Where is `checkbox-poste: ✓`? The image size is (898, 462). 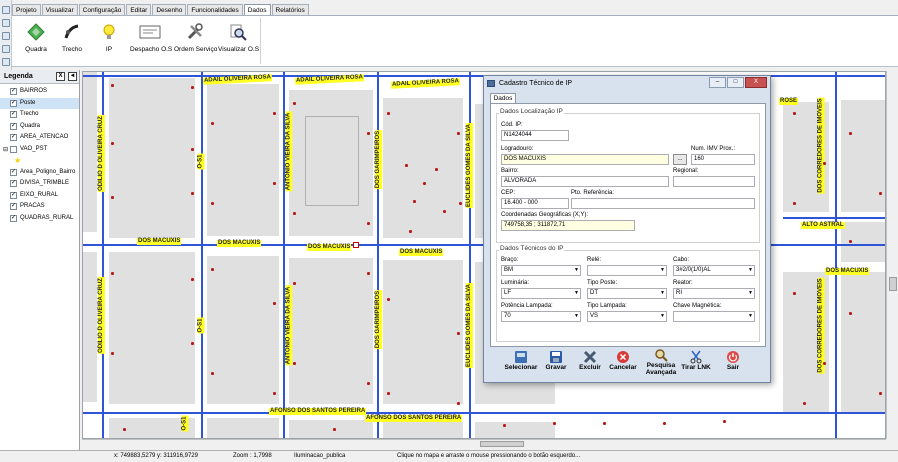 checkbox-poste: ✓ is located at coordinates (13, 103).